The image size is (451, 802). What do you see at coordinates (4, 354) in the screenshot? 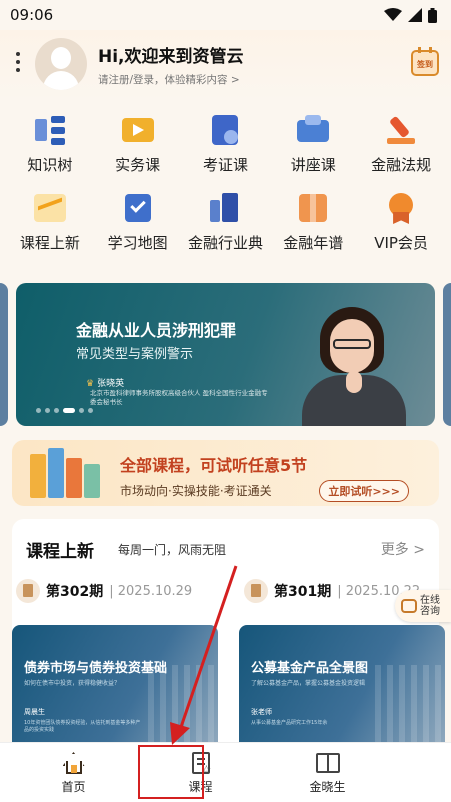
I see `banner-peek-previous` at bounding box center [4, 354].